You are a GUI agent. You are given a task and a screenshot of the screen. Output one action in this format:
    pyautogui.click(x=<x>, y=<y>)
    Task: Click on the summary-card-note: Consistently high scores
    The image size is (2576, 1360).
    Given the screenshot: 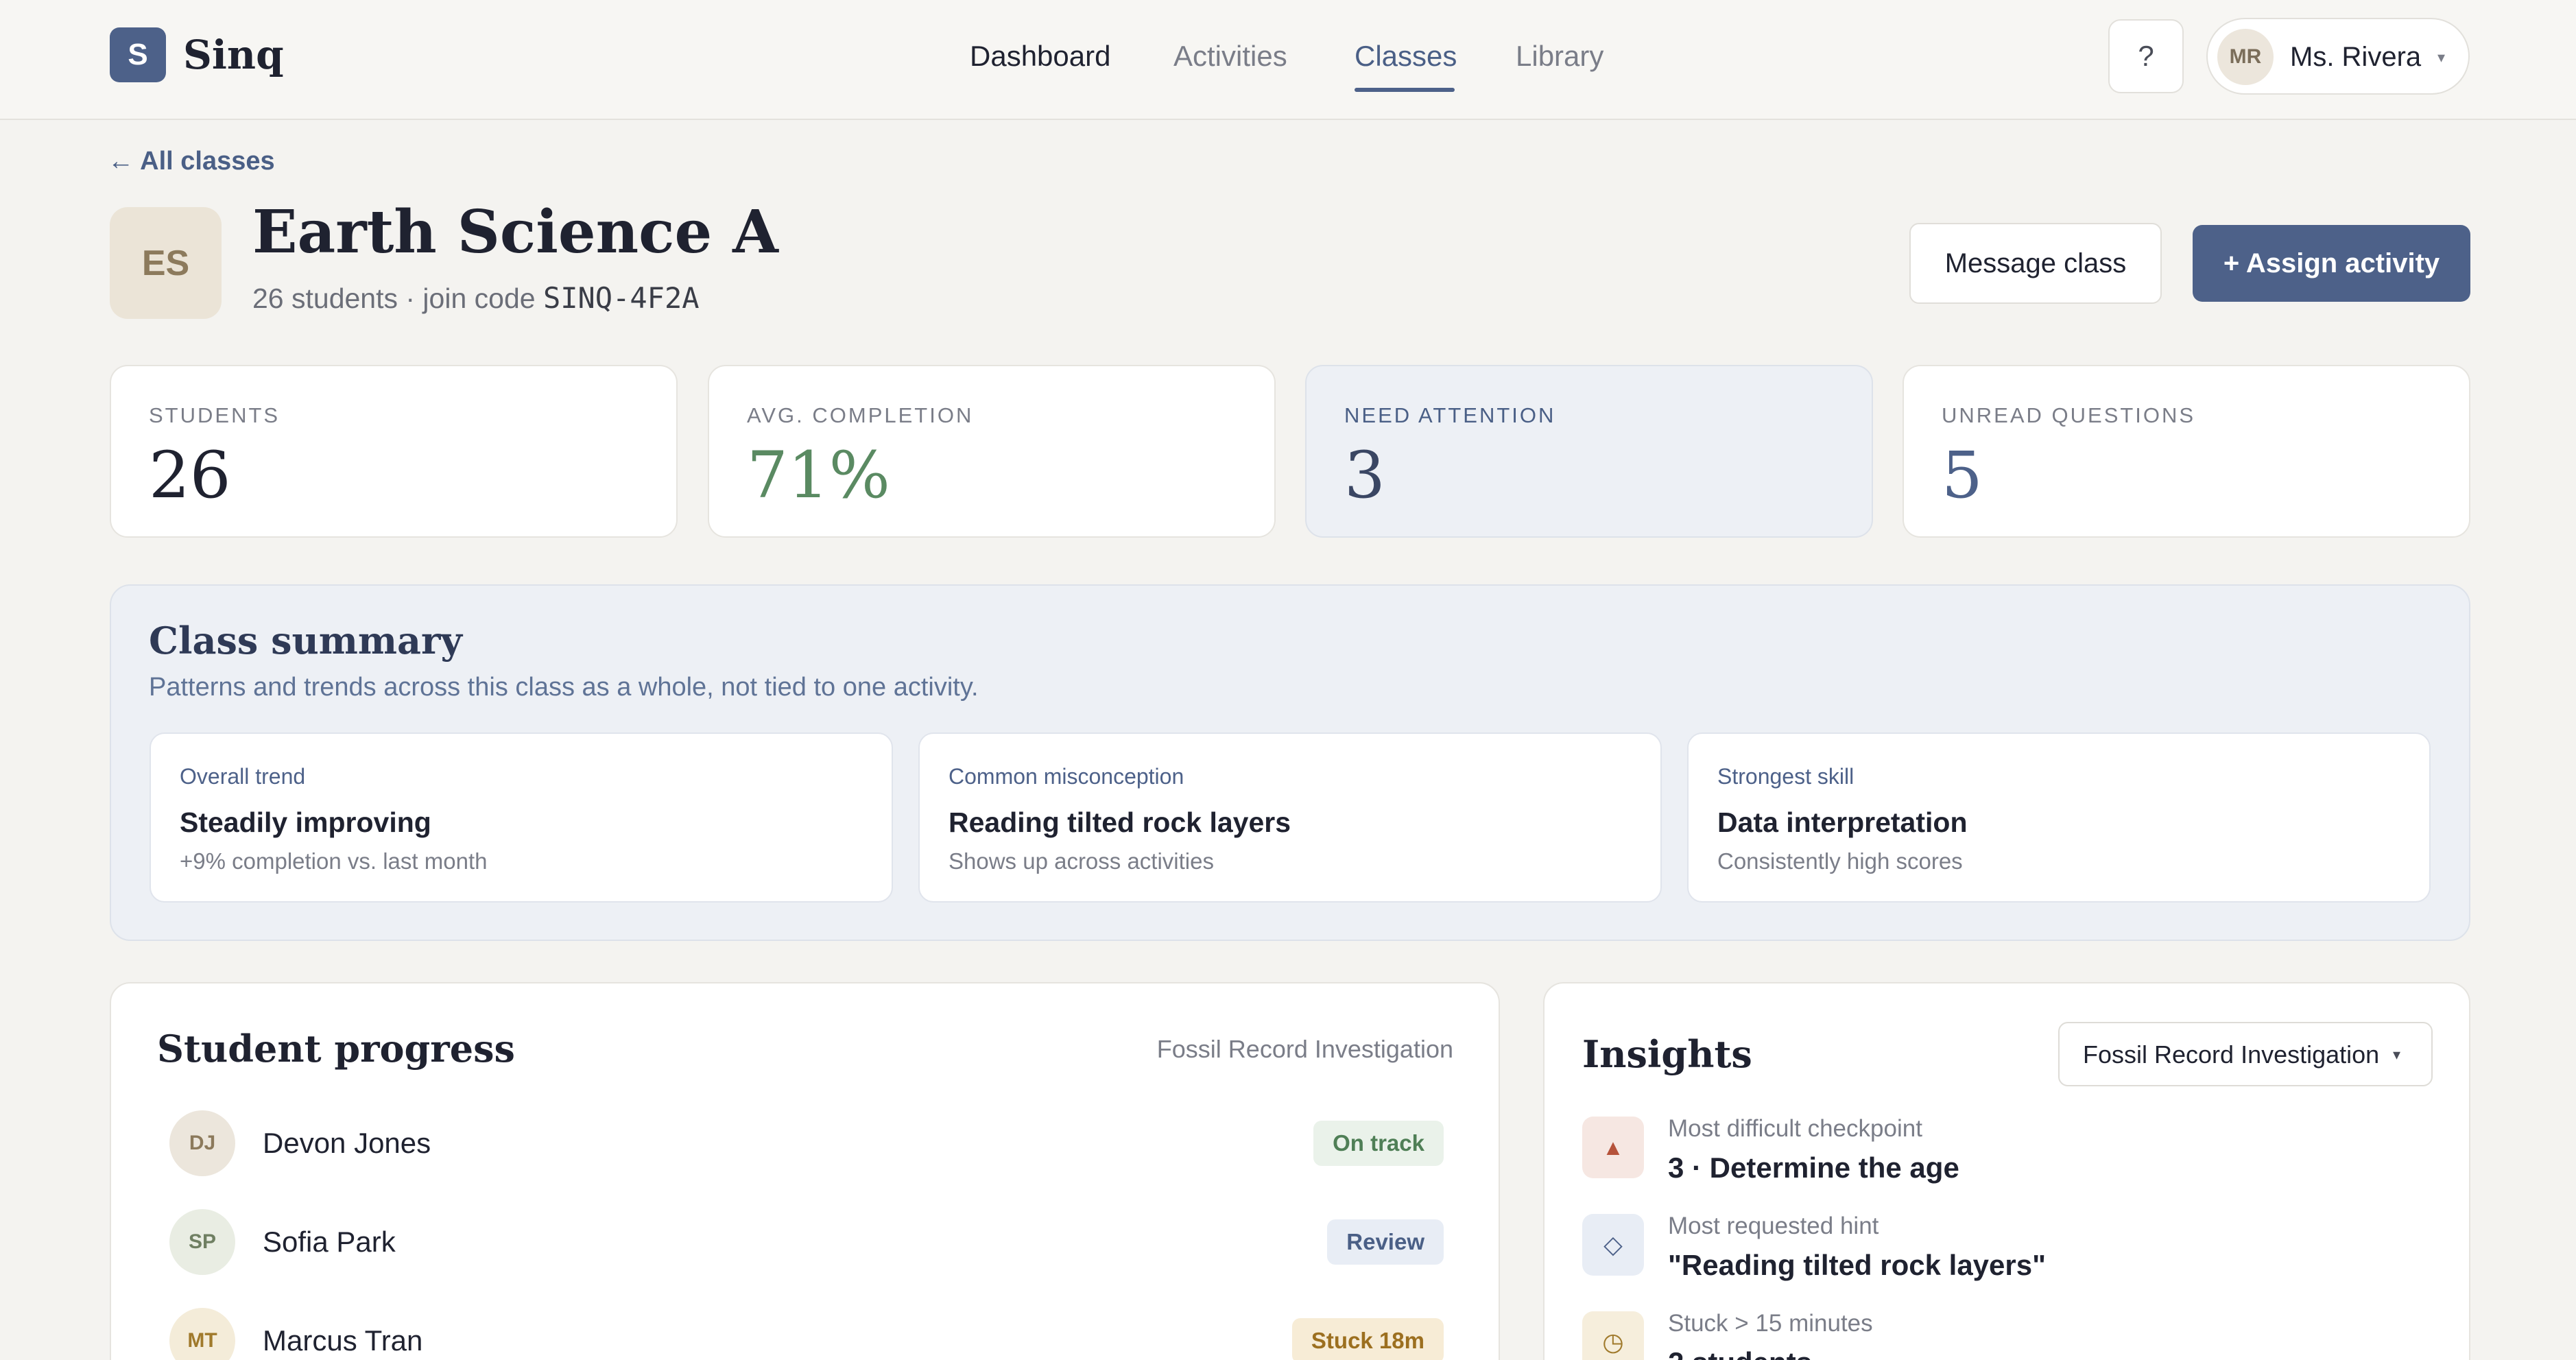 What is the action you would take?
    pyautogui.click(x=1840, y=861)
    